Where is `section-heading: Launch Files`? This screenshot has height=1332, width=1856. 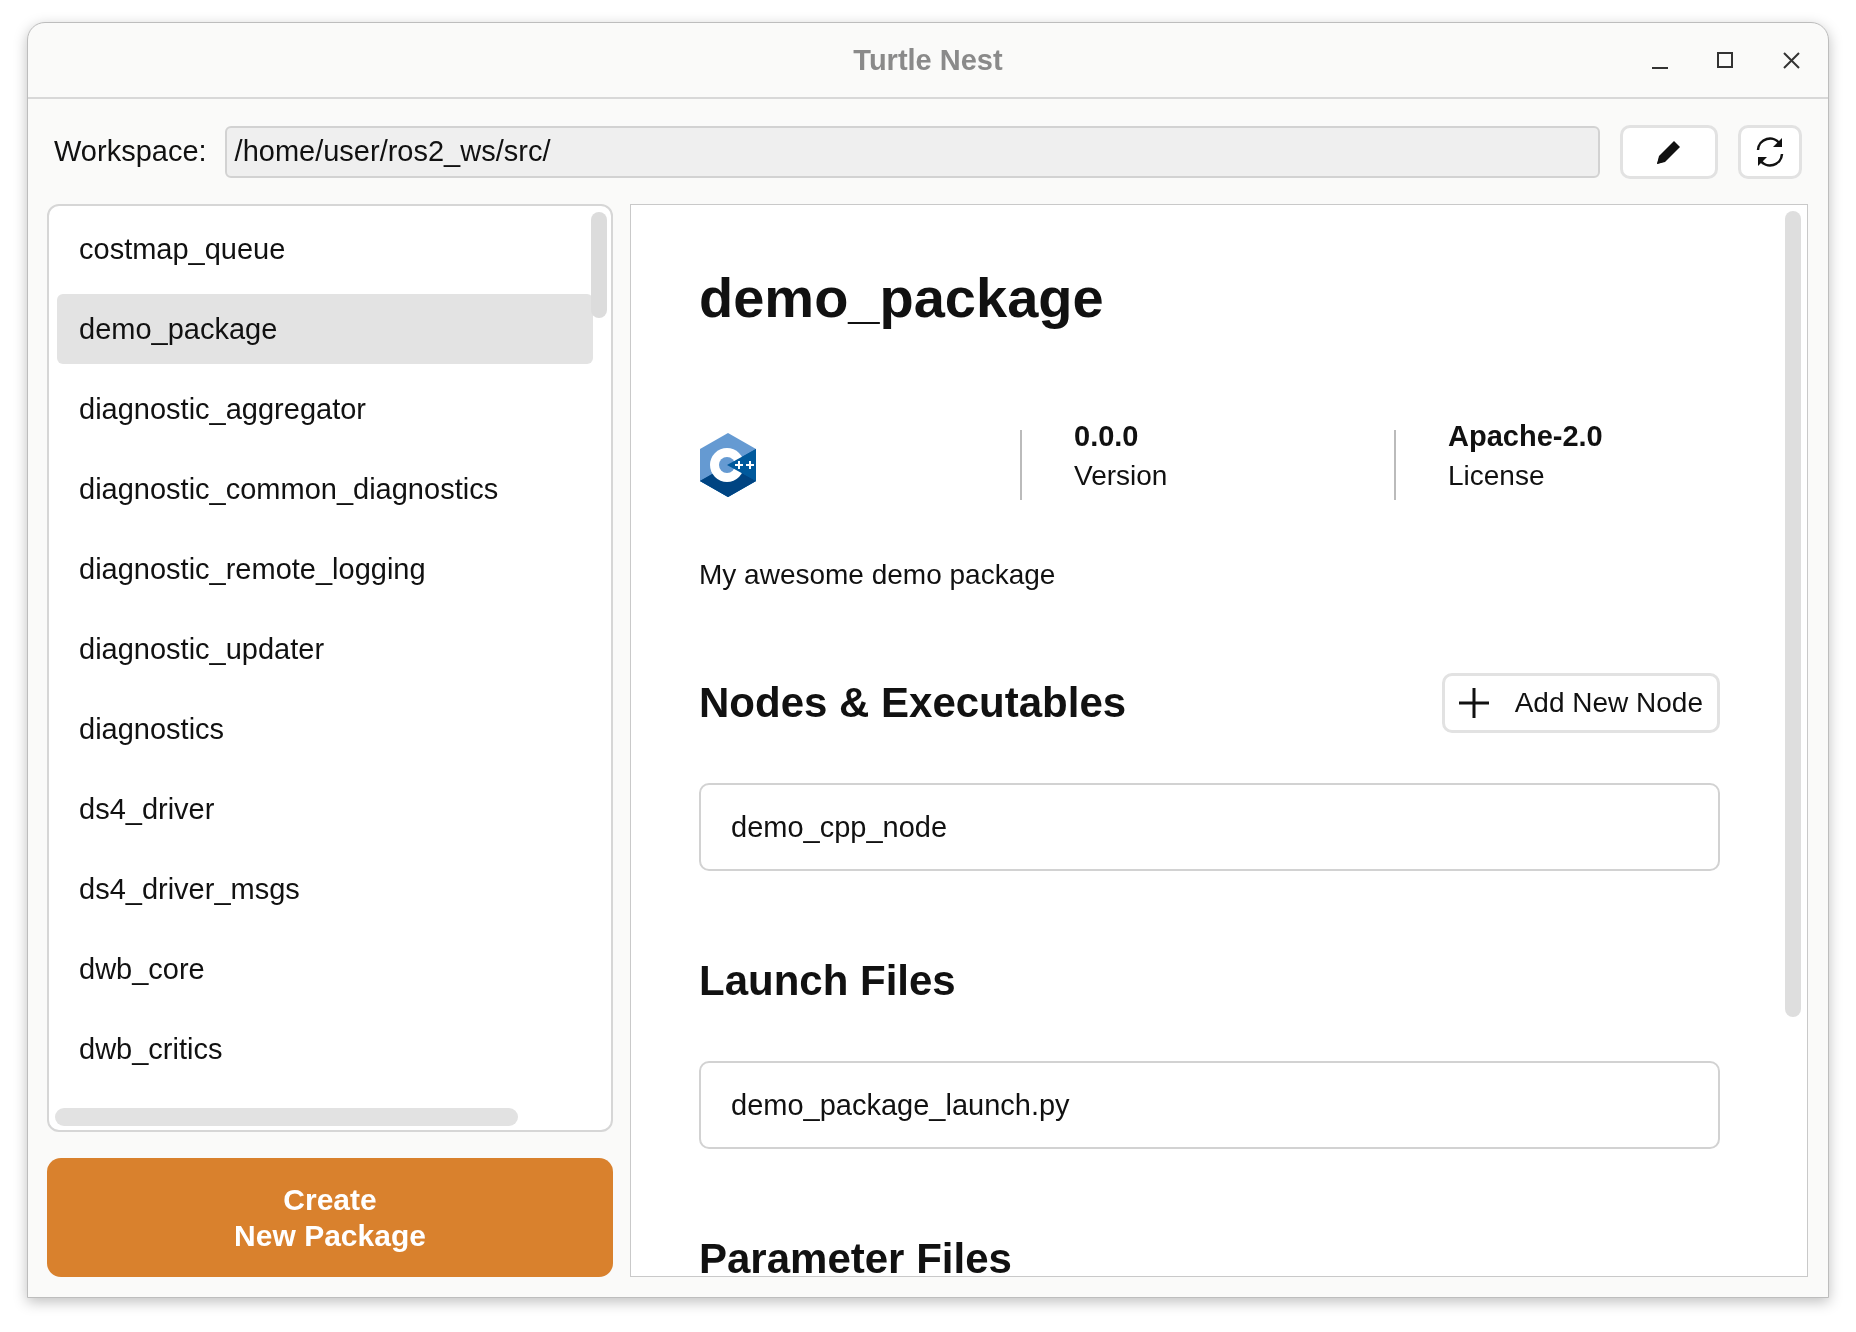
section-heading: Launch Files is located at coordinates (827, 981).